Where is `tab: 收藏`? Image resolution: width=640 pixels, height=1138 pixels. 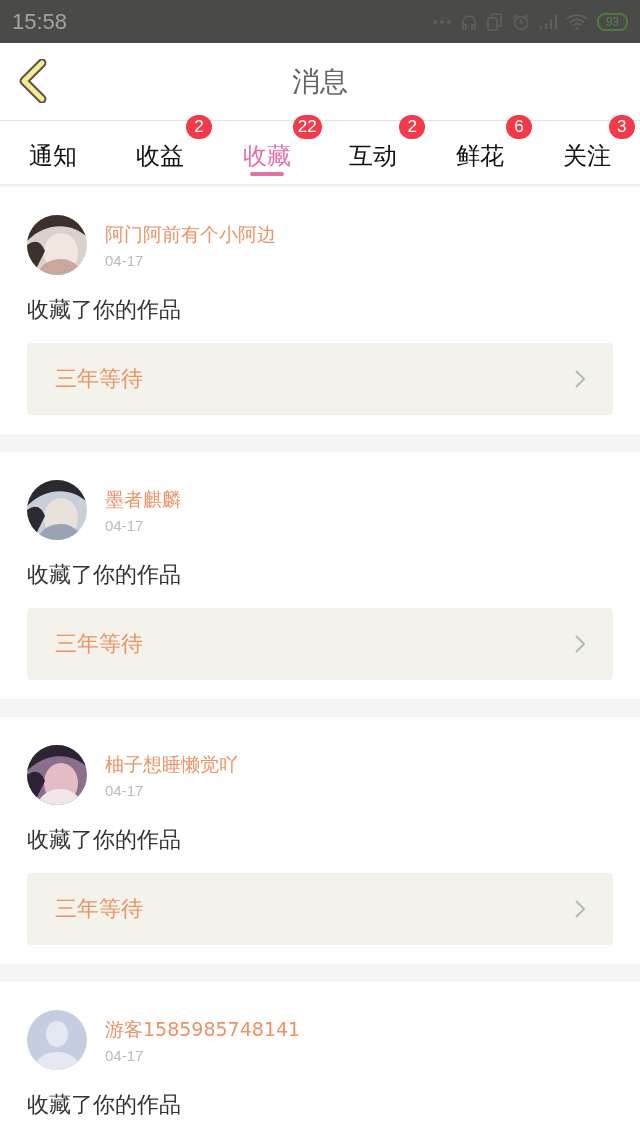 tab: 收藏 is located at coordinates (266, 155).